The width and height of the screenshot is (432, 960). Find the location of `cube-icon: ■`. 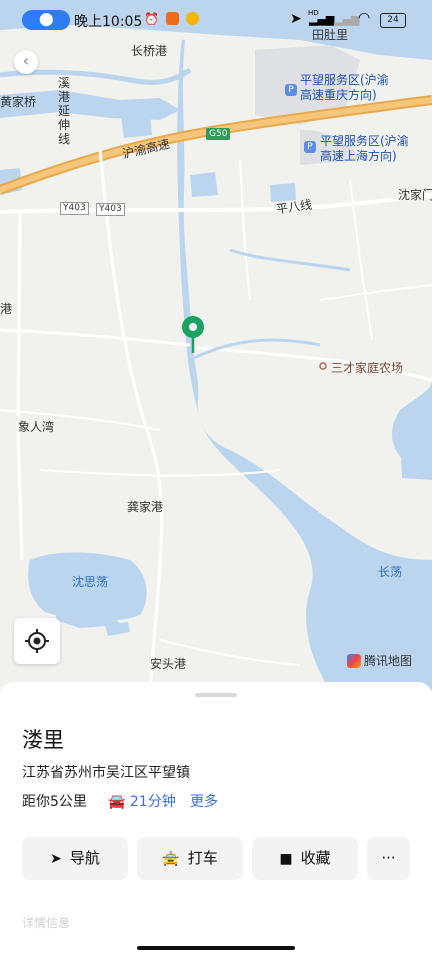

cube-icon: ■ is located at coordinates (286, 859).